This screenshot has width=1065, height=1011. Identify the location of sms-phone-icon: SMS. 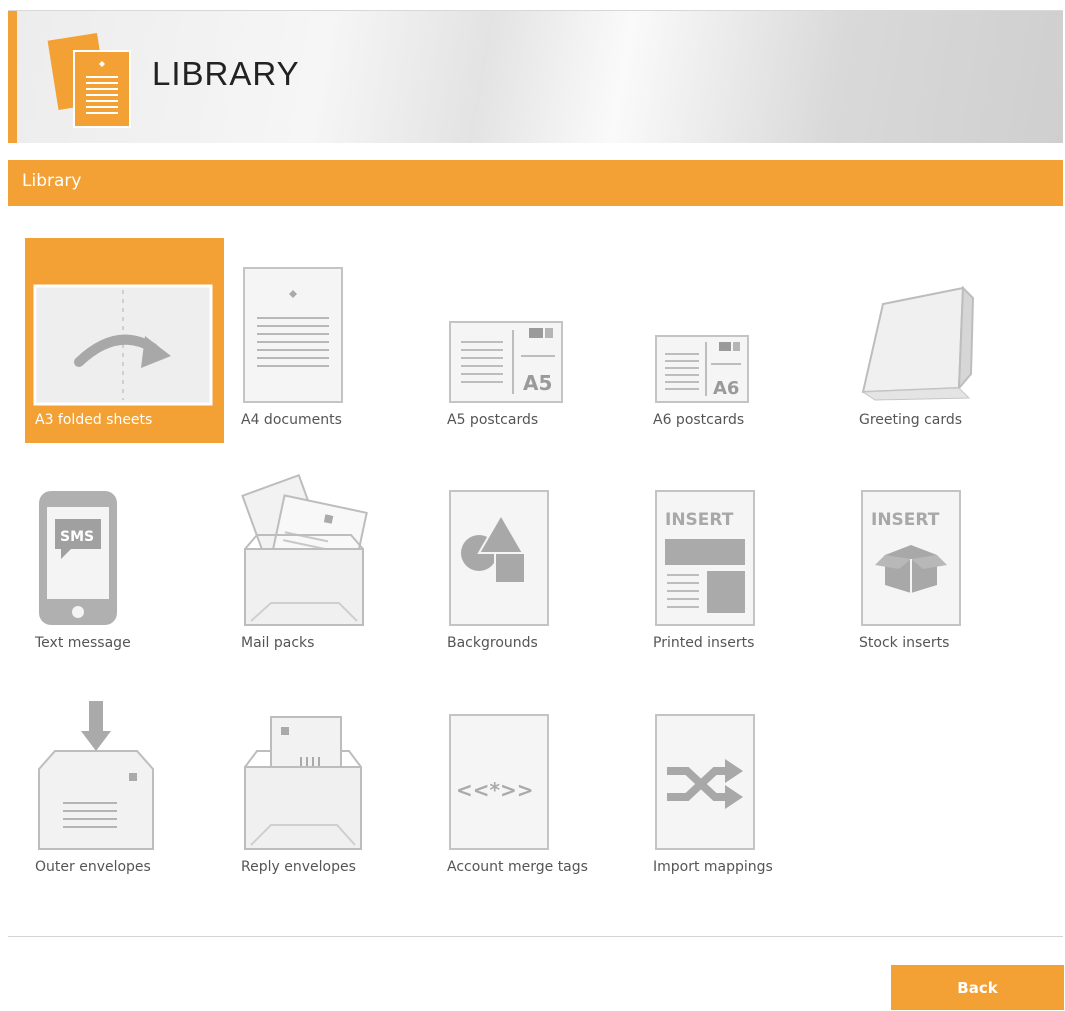
(78, 558).